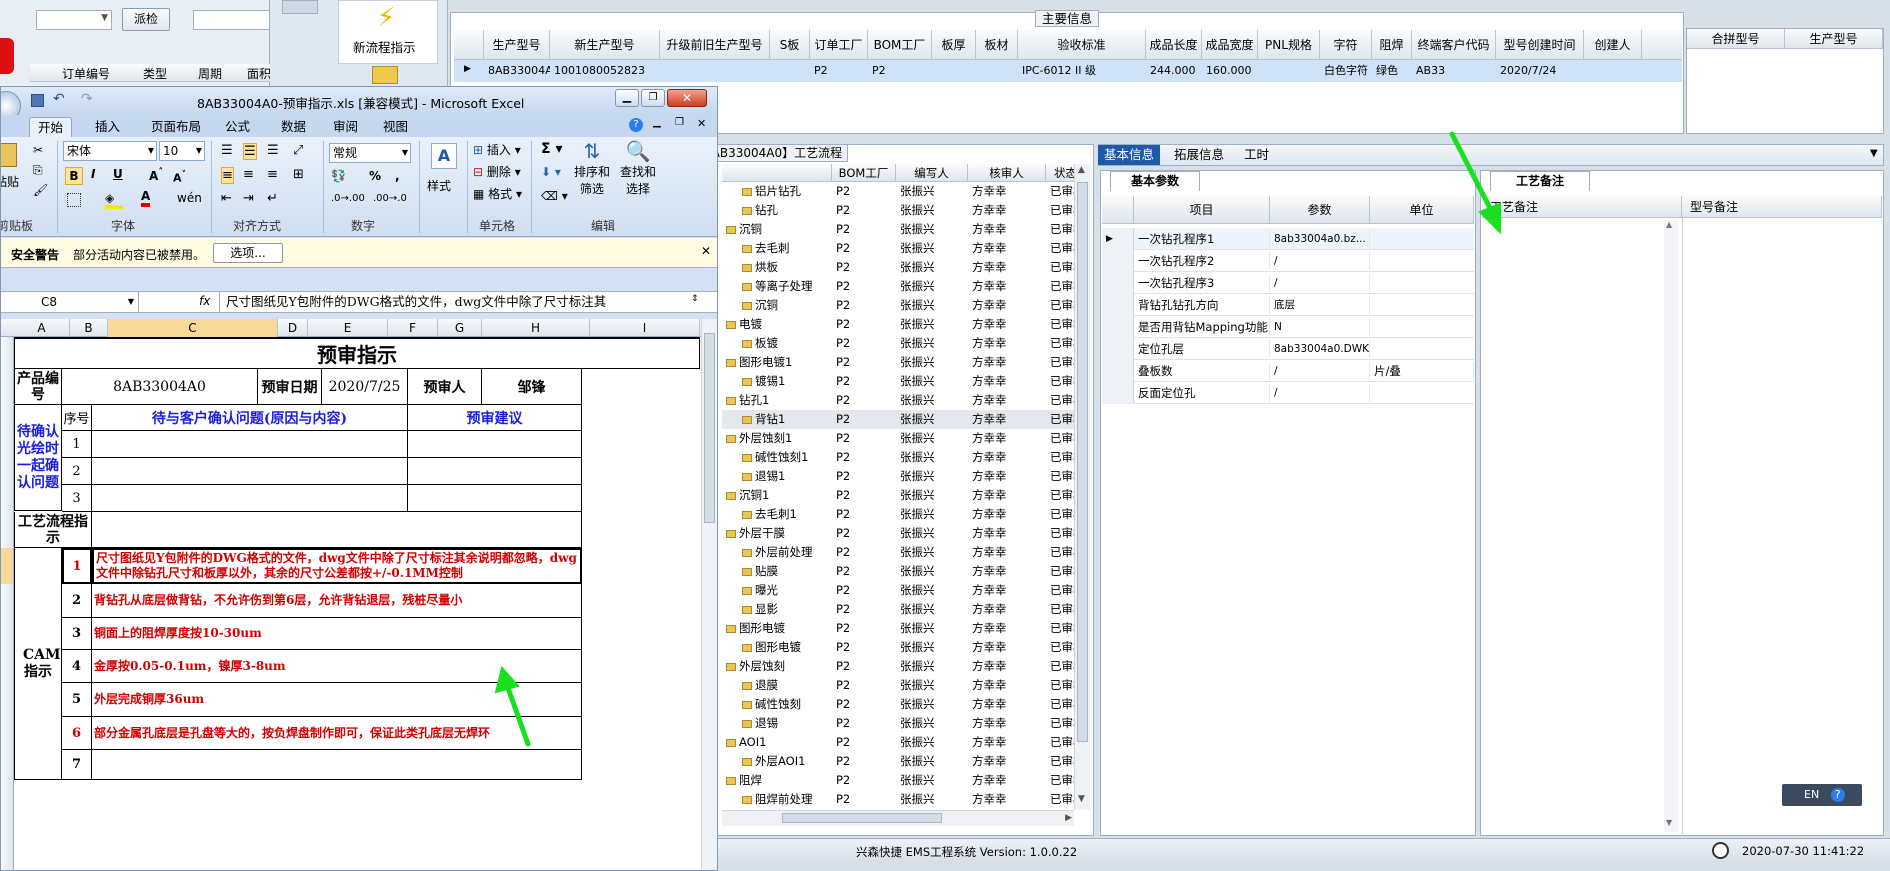 The image size is (1890, 871). Describe the element at coordinates (77, 733) in the screenshot. I see `cam-num: 6` at that location.